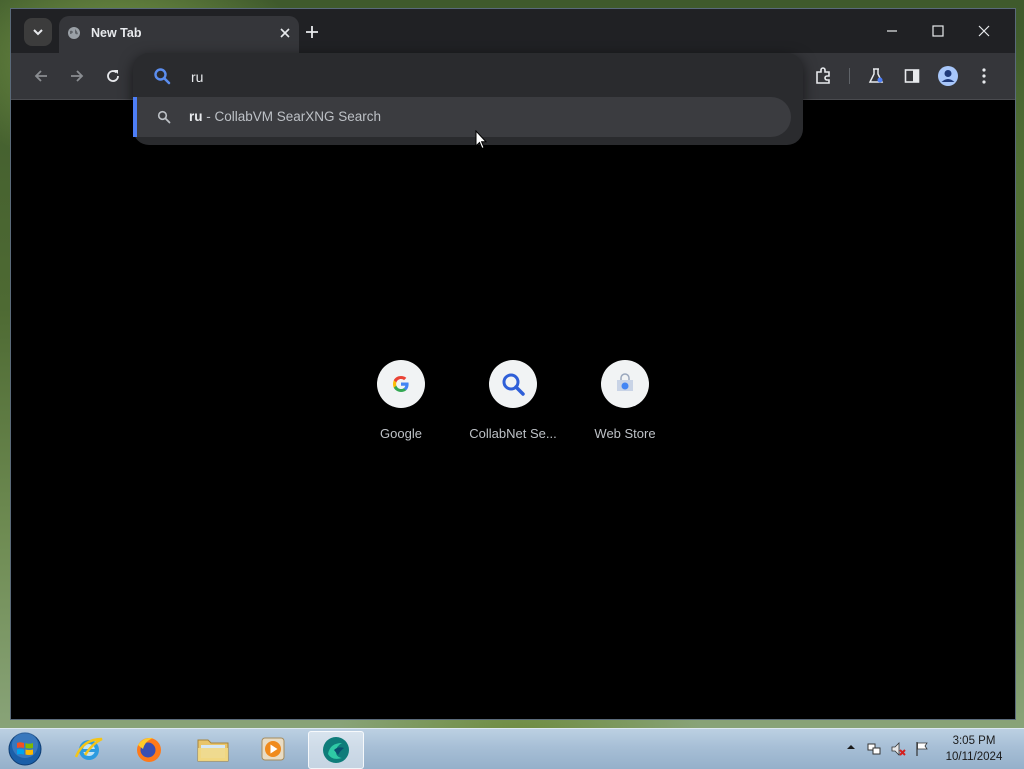 The width and height of the screenshot is (1024, 769). I want to click on windows-orb-icon, so click(25, 749).